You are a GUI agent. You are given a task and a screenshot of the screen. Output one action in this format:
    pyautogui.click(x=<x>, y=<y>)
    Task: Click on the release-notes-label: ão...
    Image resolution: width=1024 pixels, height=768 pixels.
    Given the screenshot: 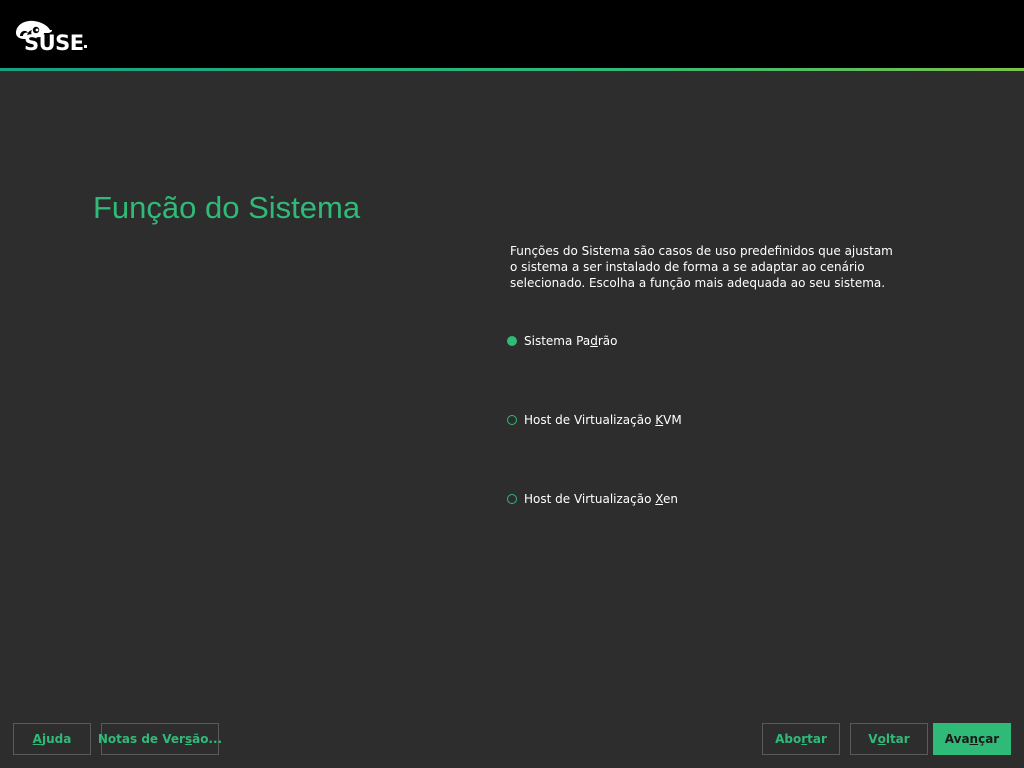 What is the action you would take?
    pyautogui.click(x=207, y=739)
    